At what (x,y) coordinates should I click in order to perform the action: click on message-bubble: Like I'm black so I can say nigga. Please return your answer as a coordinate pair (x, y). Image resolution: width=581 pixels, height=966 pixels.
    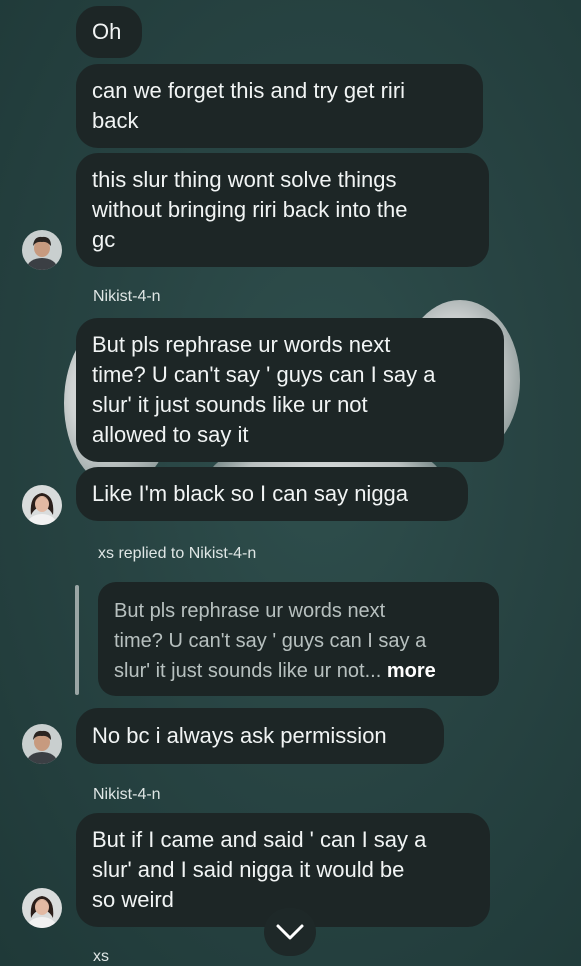
    Looking at the image, I should click on (272, 494).